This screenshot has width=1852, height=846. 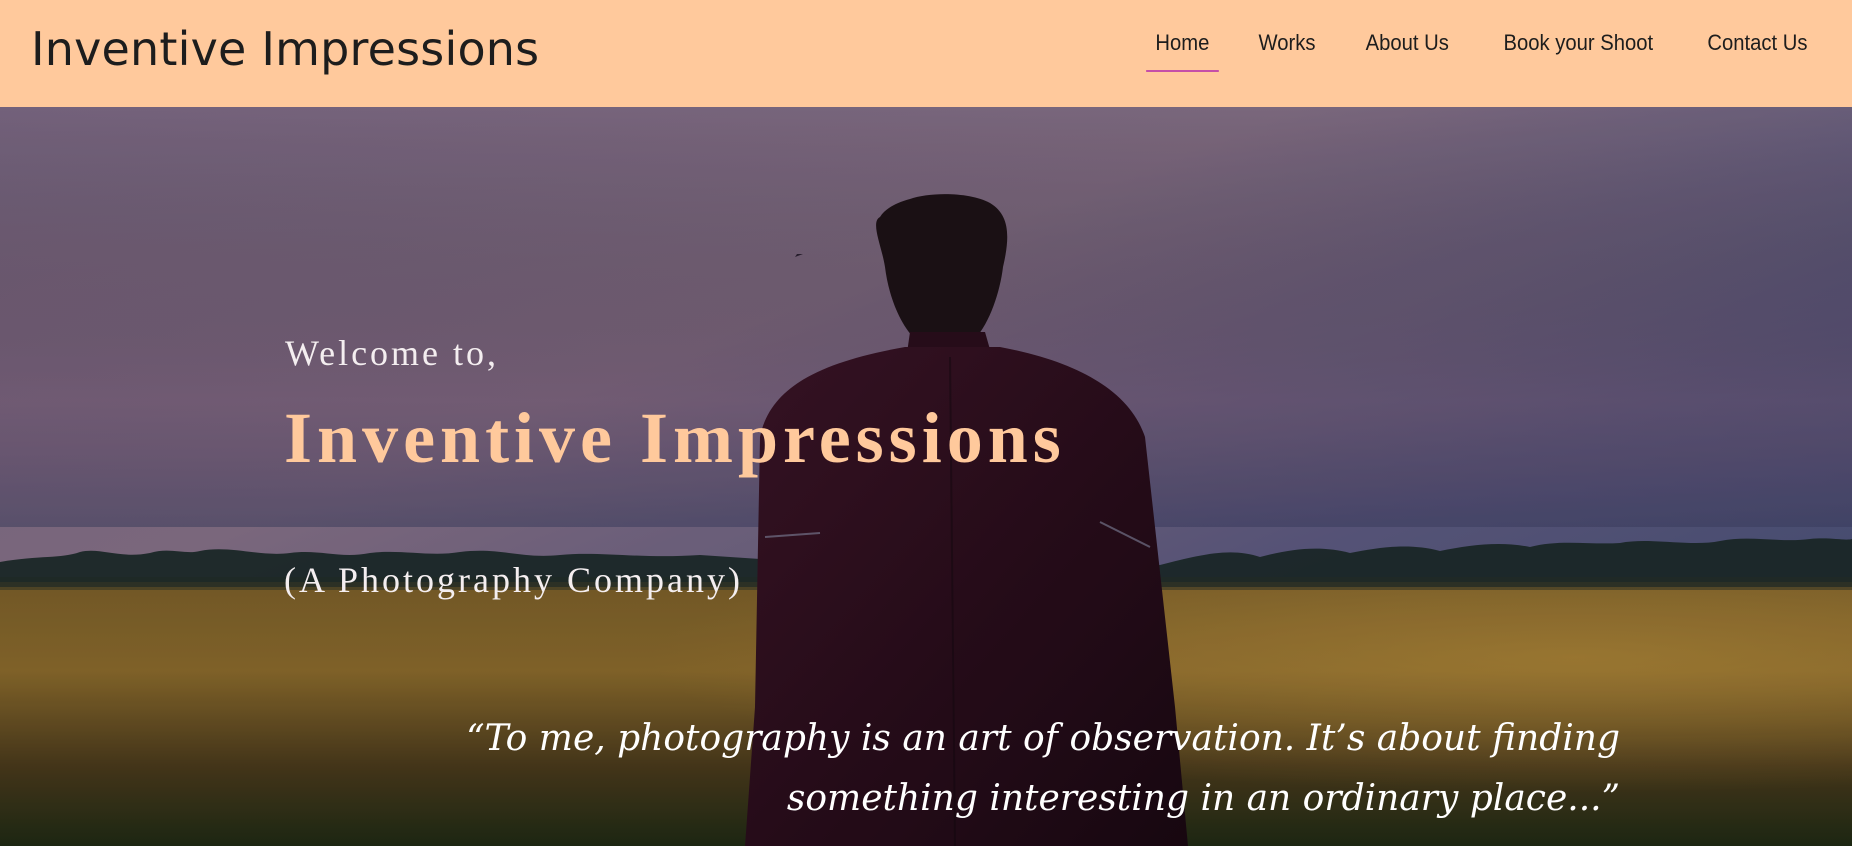 I want to click on nav-contact-us: Contact Us, so click(x=1757, y=43).